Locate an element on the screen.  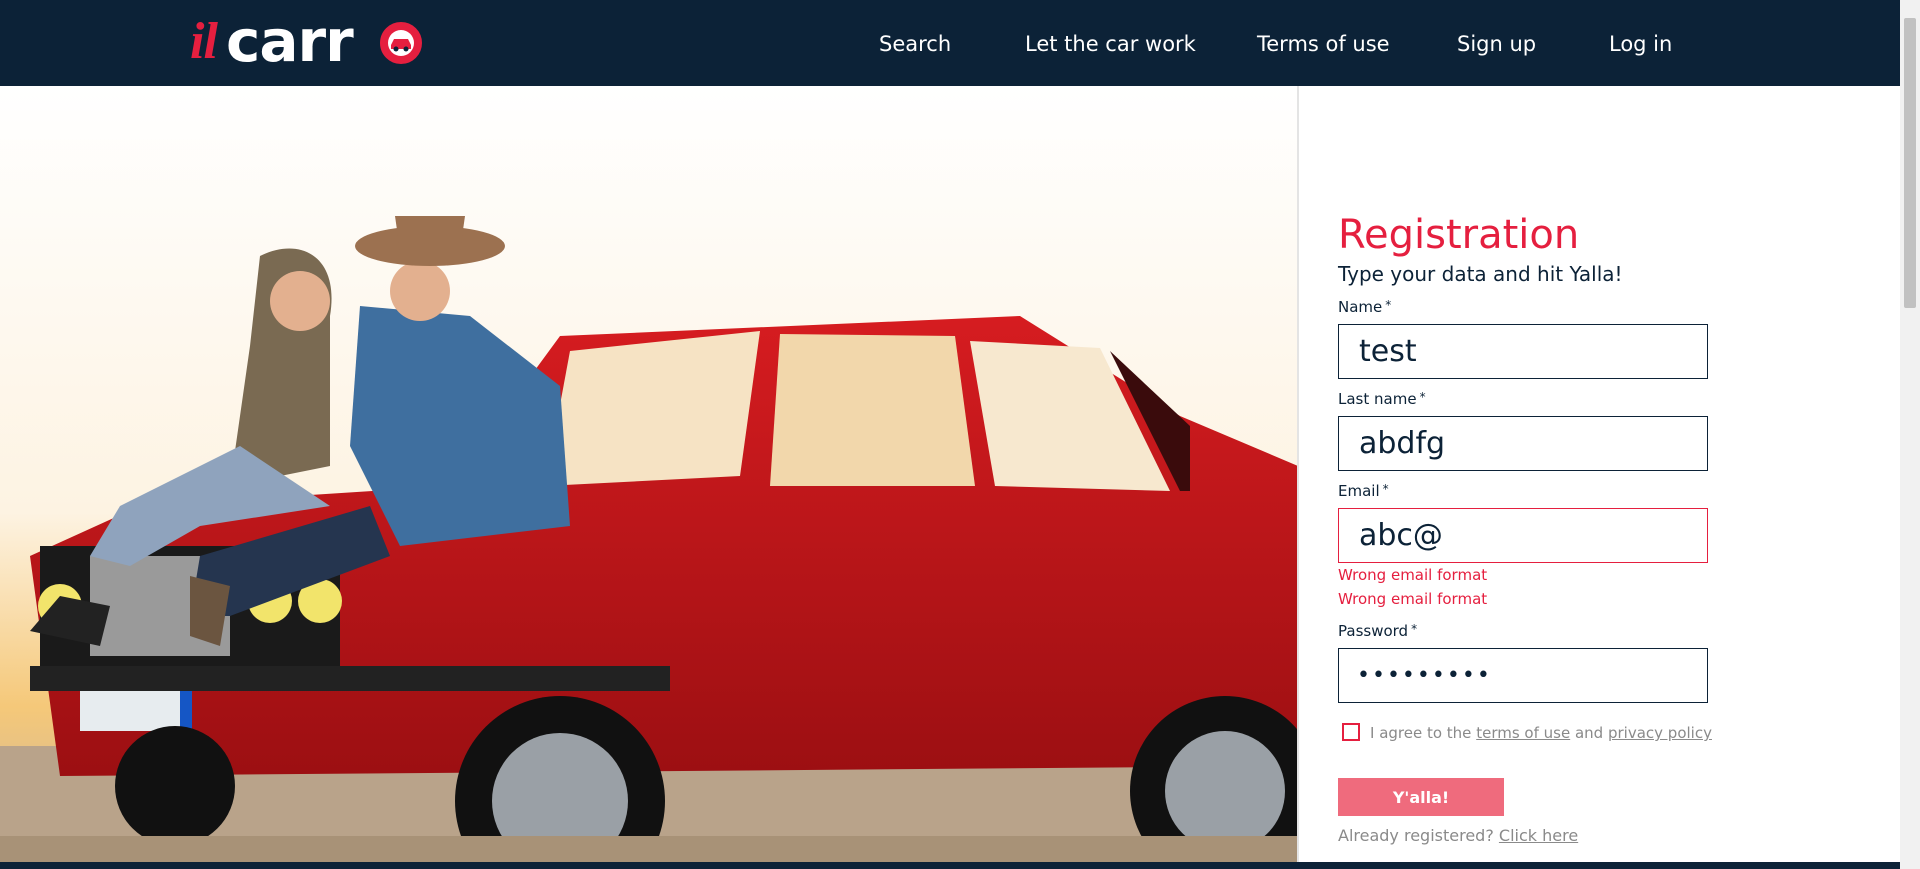
already-registered-text: Already registered? is located at coordinates (1416, 835).